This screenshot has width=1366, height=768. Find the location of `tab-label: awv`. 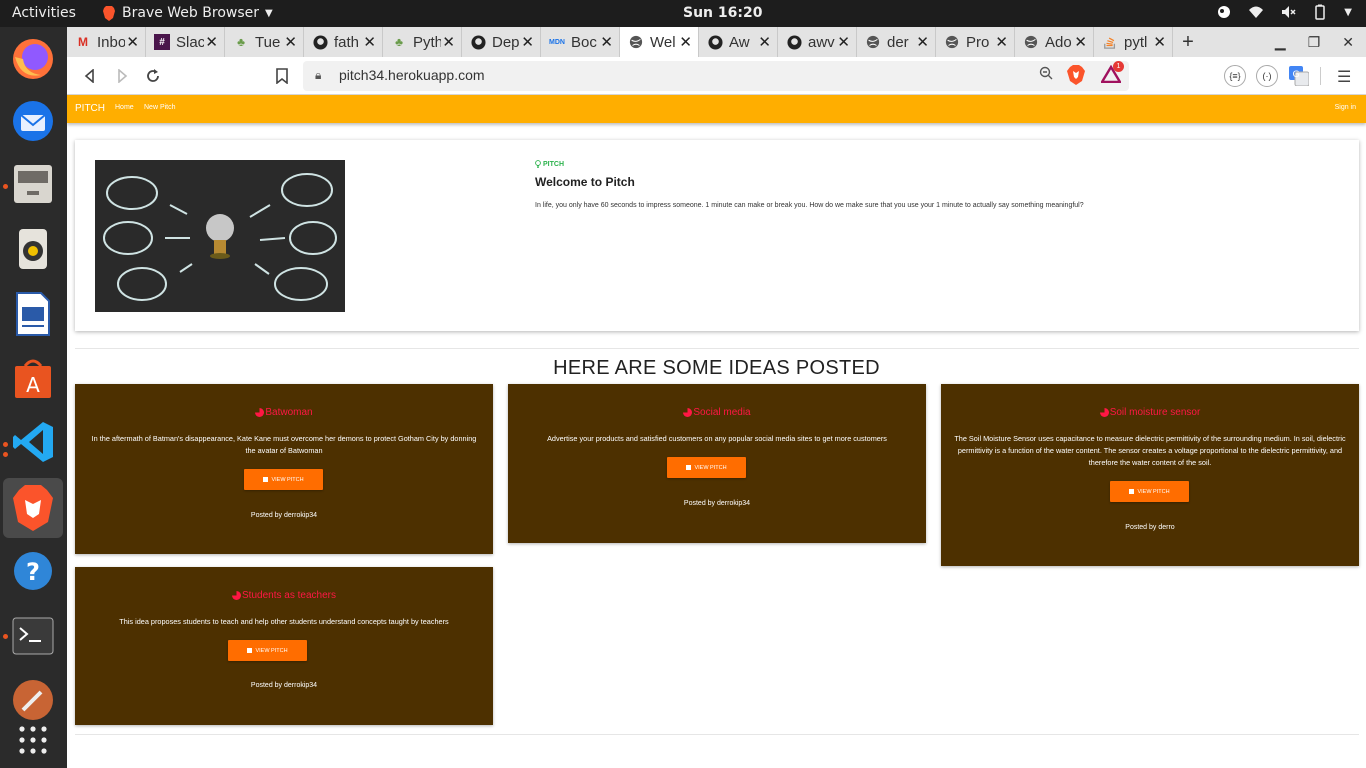

tab-label: awv is located at coordinates (821, 42).